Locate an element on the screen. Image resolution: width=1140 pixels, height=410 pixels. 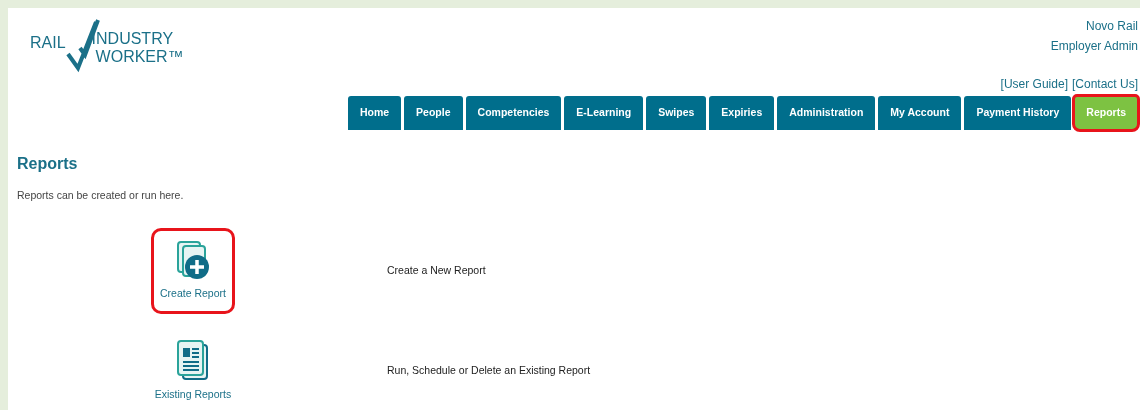
logo-text: INDUSTRY is located at coordinates (133, 39).